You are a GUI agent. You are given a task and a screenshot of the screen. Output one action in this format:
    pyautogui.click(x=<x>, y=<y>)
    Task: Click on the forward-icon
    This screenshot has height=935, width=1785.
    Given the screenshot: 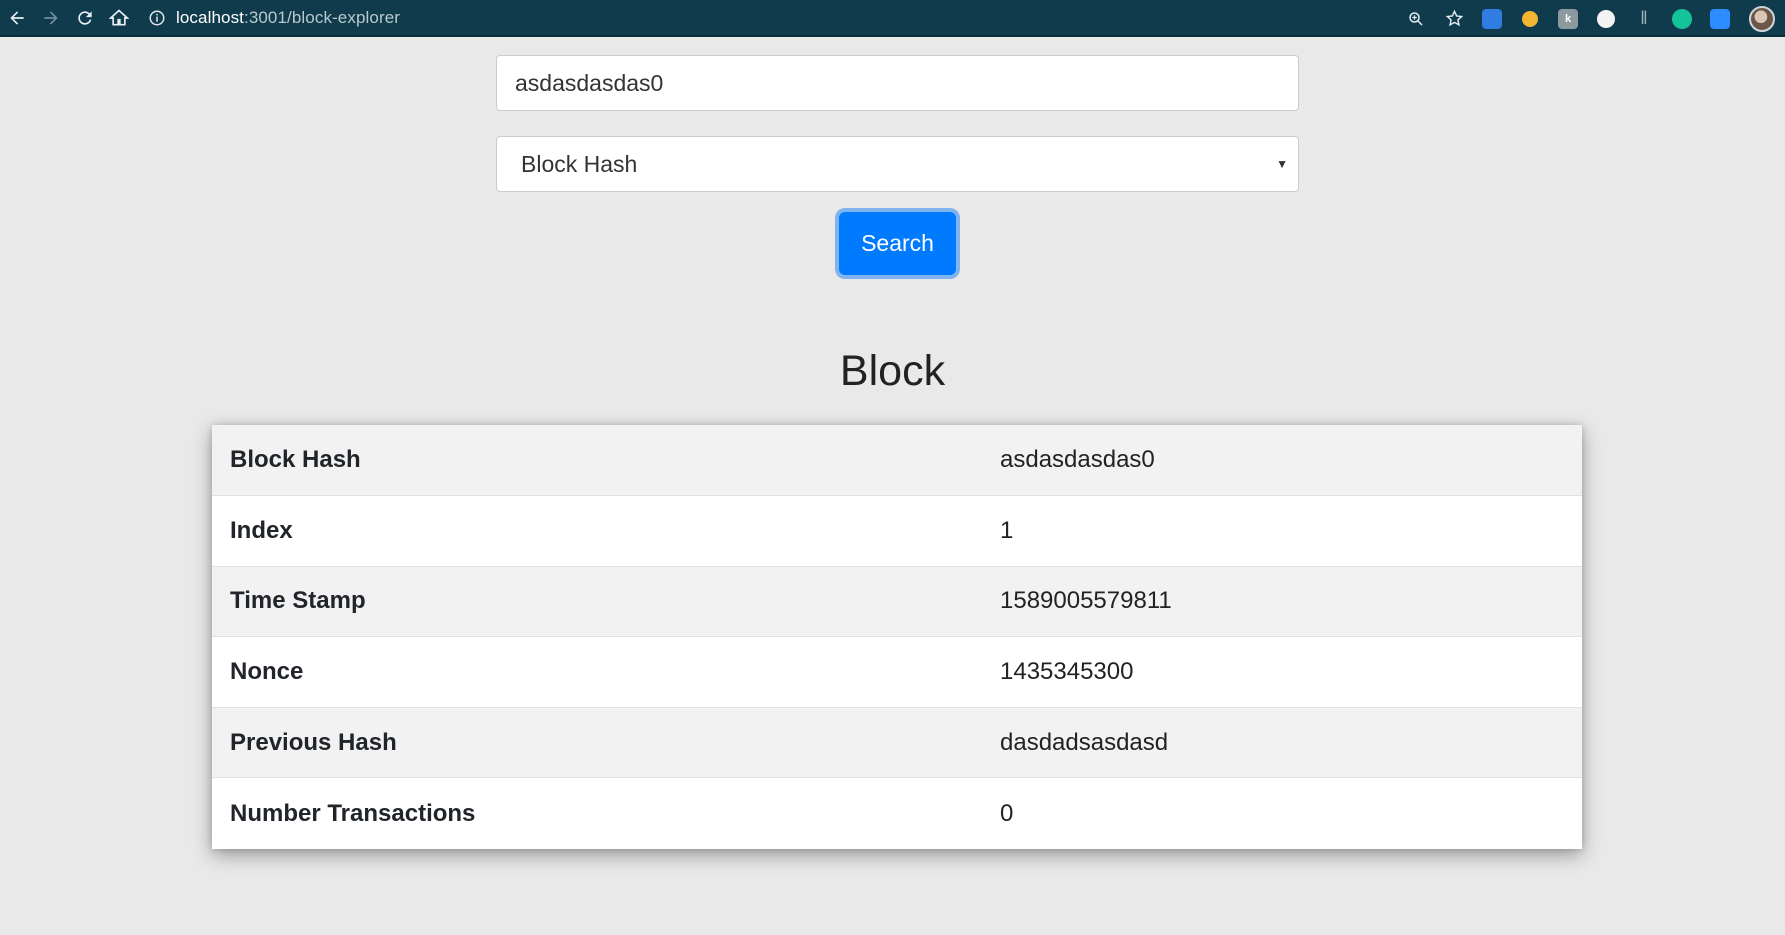 What is the action you would take?
    pyautogui.click(x=51, y=18)
    